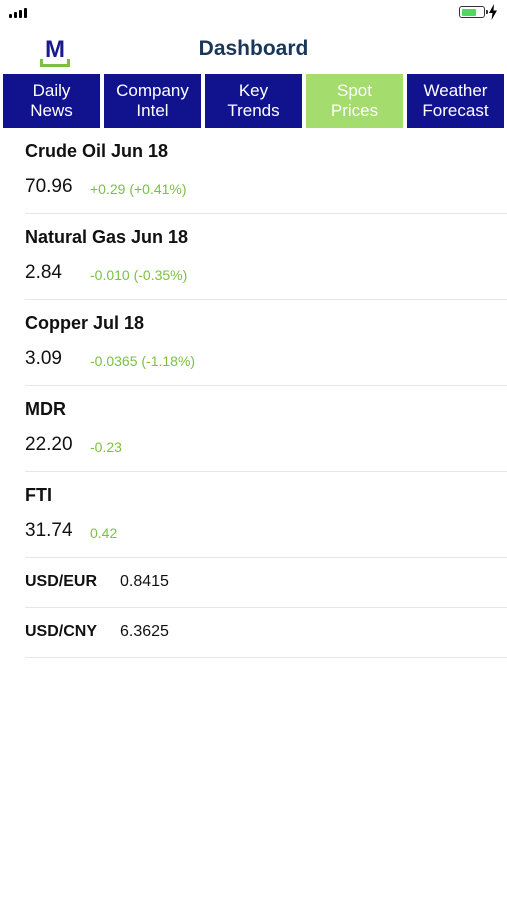  Describe the element at coordinates (473, 12) in the screenshot. I see `battery-icon` at that location.